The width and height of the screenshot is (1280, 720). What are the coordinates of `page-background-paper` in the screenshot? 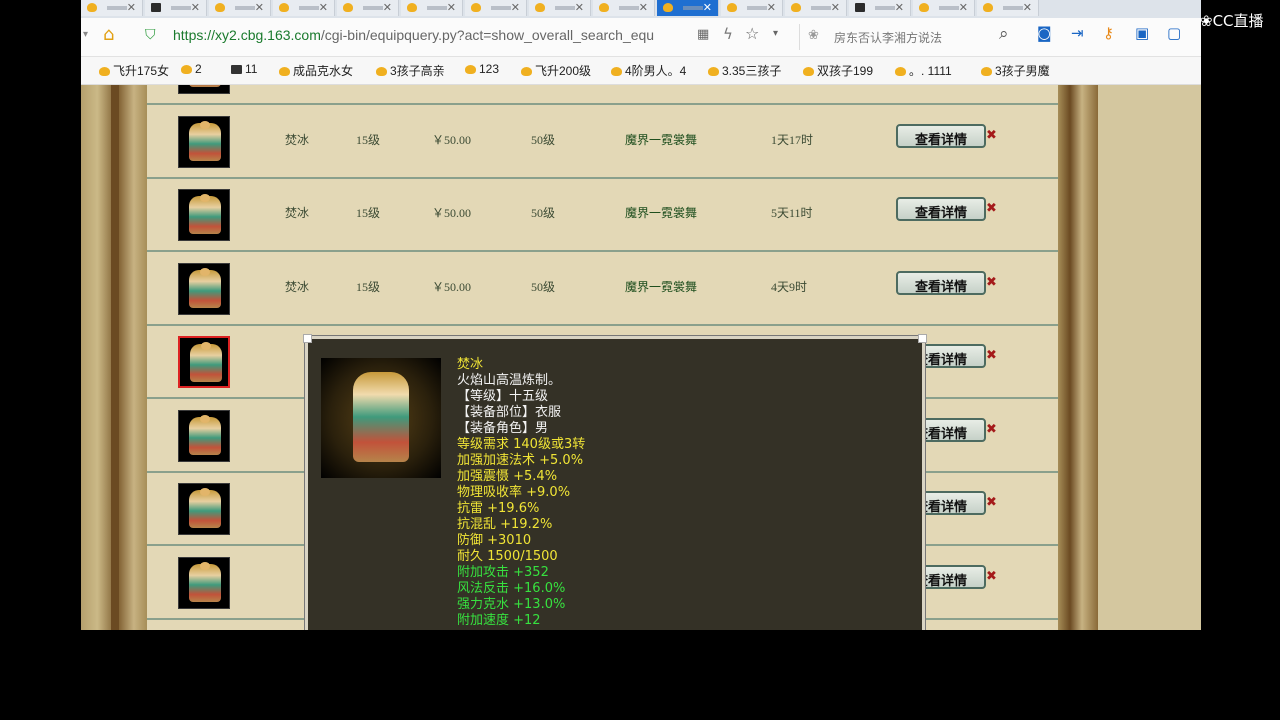 It's located at (1149, 357).